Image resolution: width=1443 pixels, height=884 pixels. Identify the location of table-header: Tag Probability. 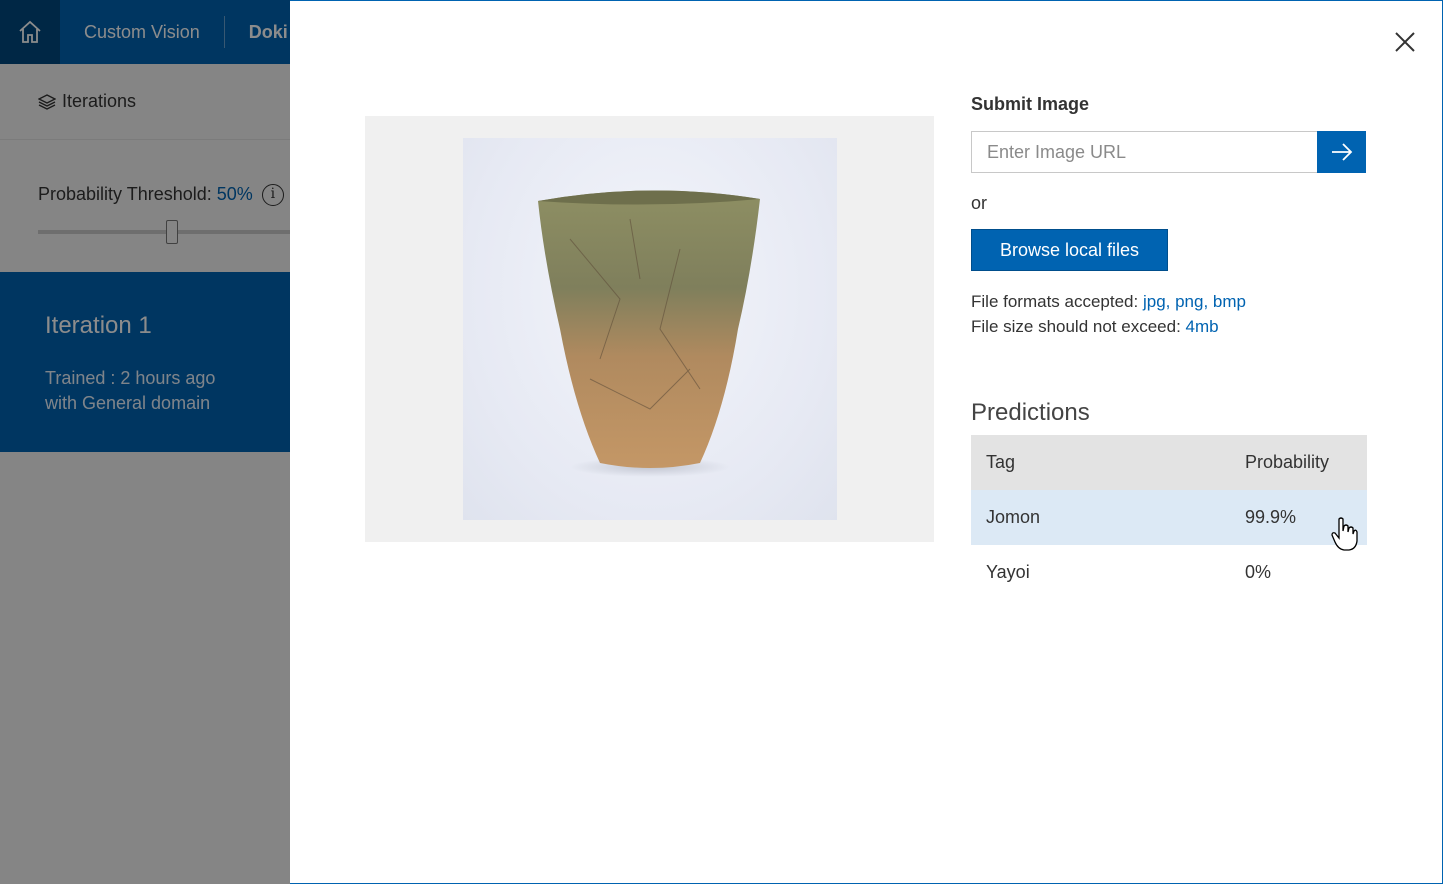
(1169, 462).